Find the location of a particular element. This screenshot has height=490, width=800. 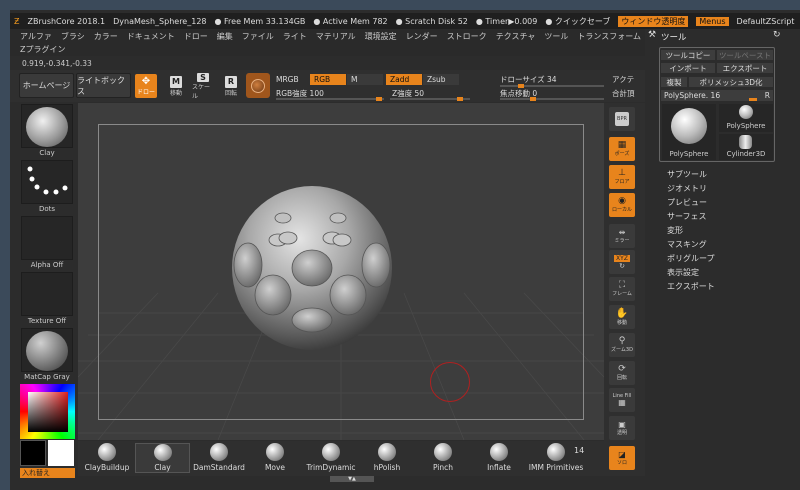

menu-render: レンダー is located at coordinates (422, 36).